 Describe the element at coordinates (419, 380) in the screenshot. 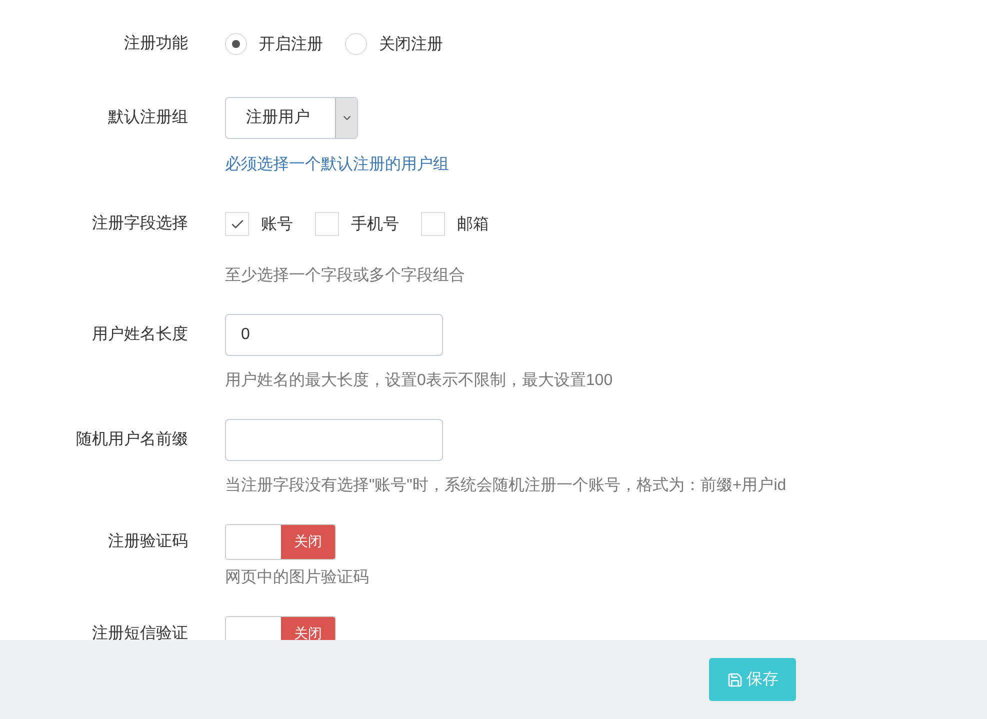

I see `help-text: 用户姓名的最大长度，设置0表示不限制，最大设置100` at that location.